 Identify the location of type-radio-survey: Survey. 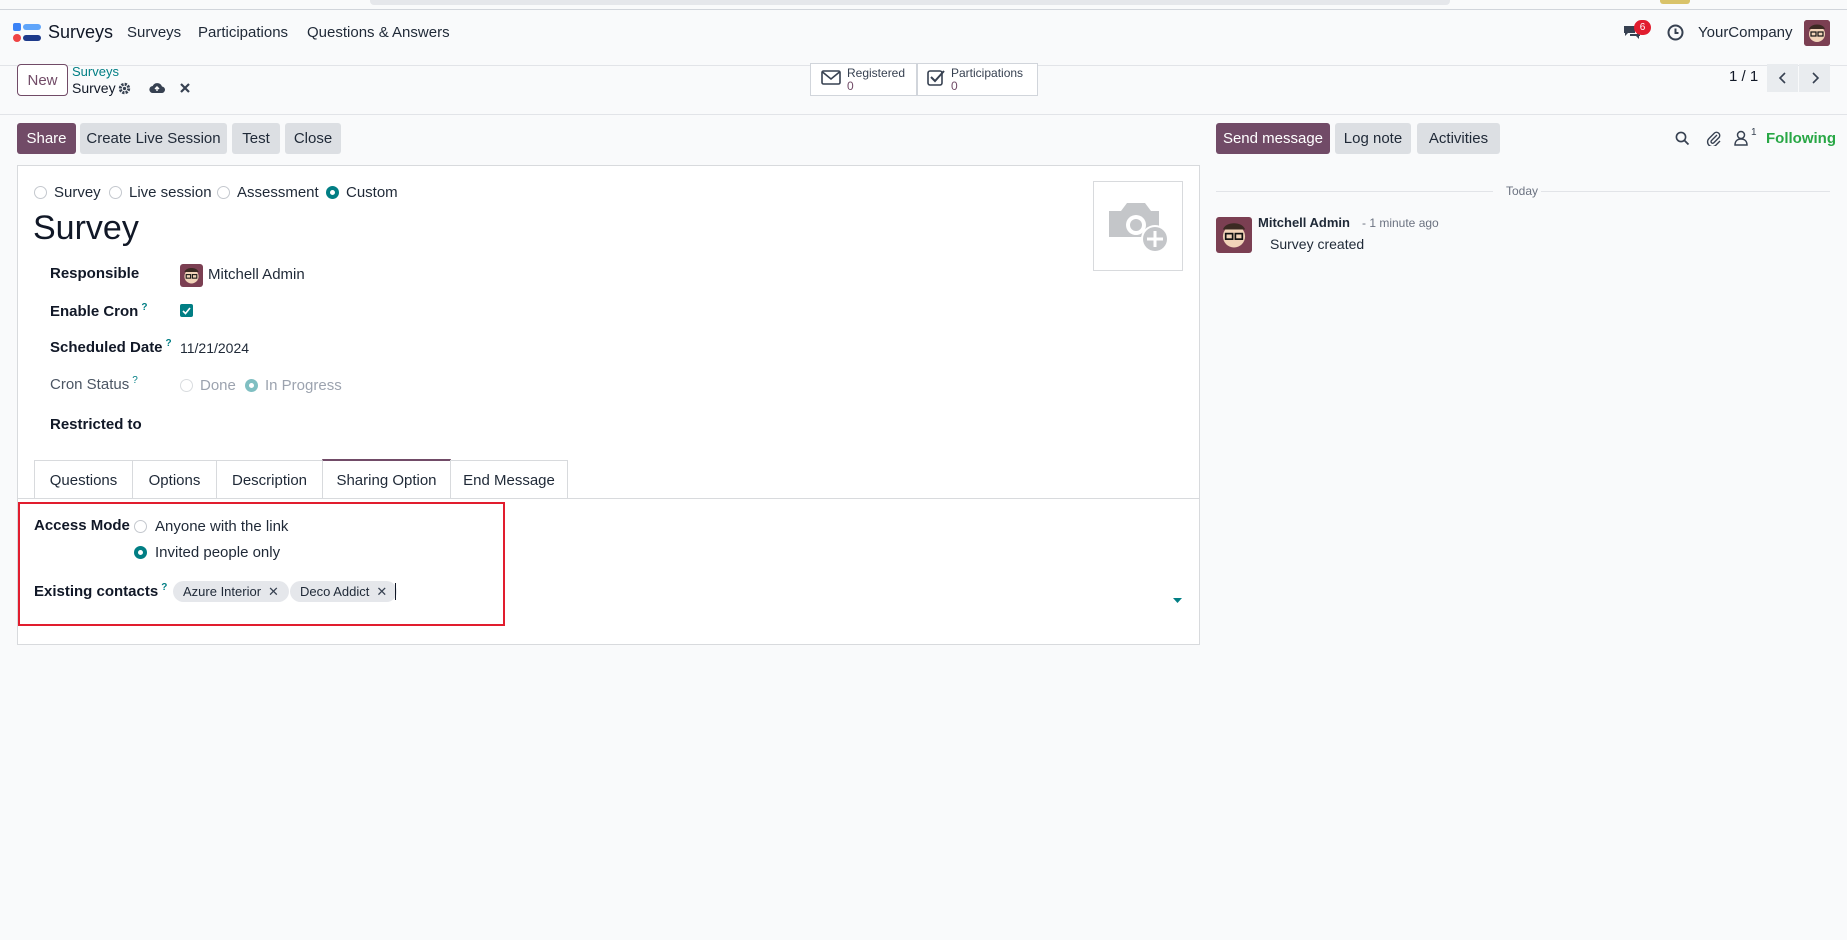
(67, 192).